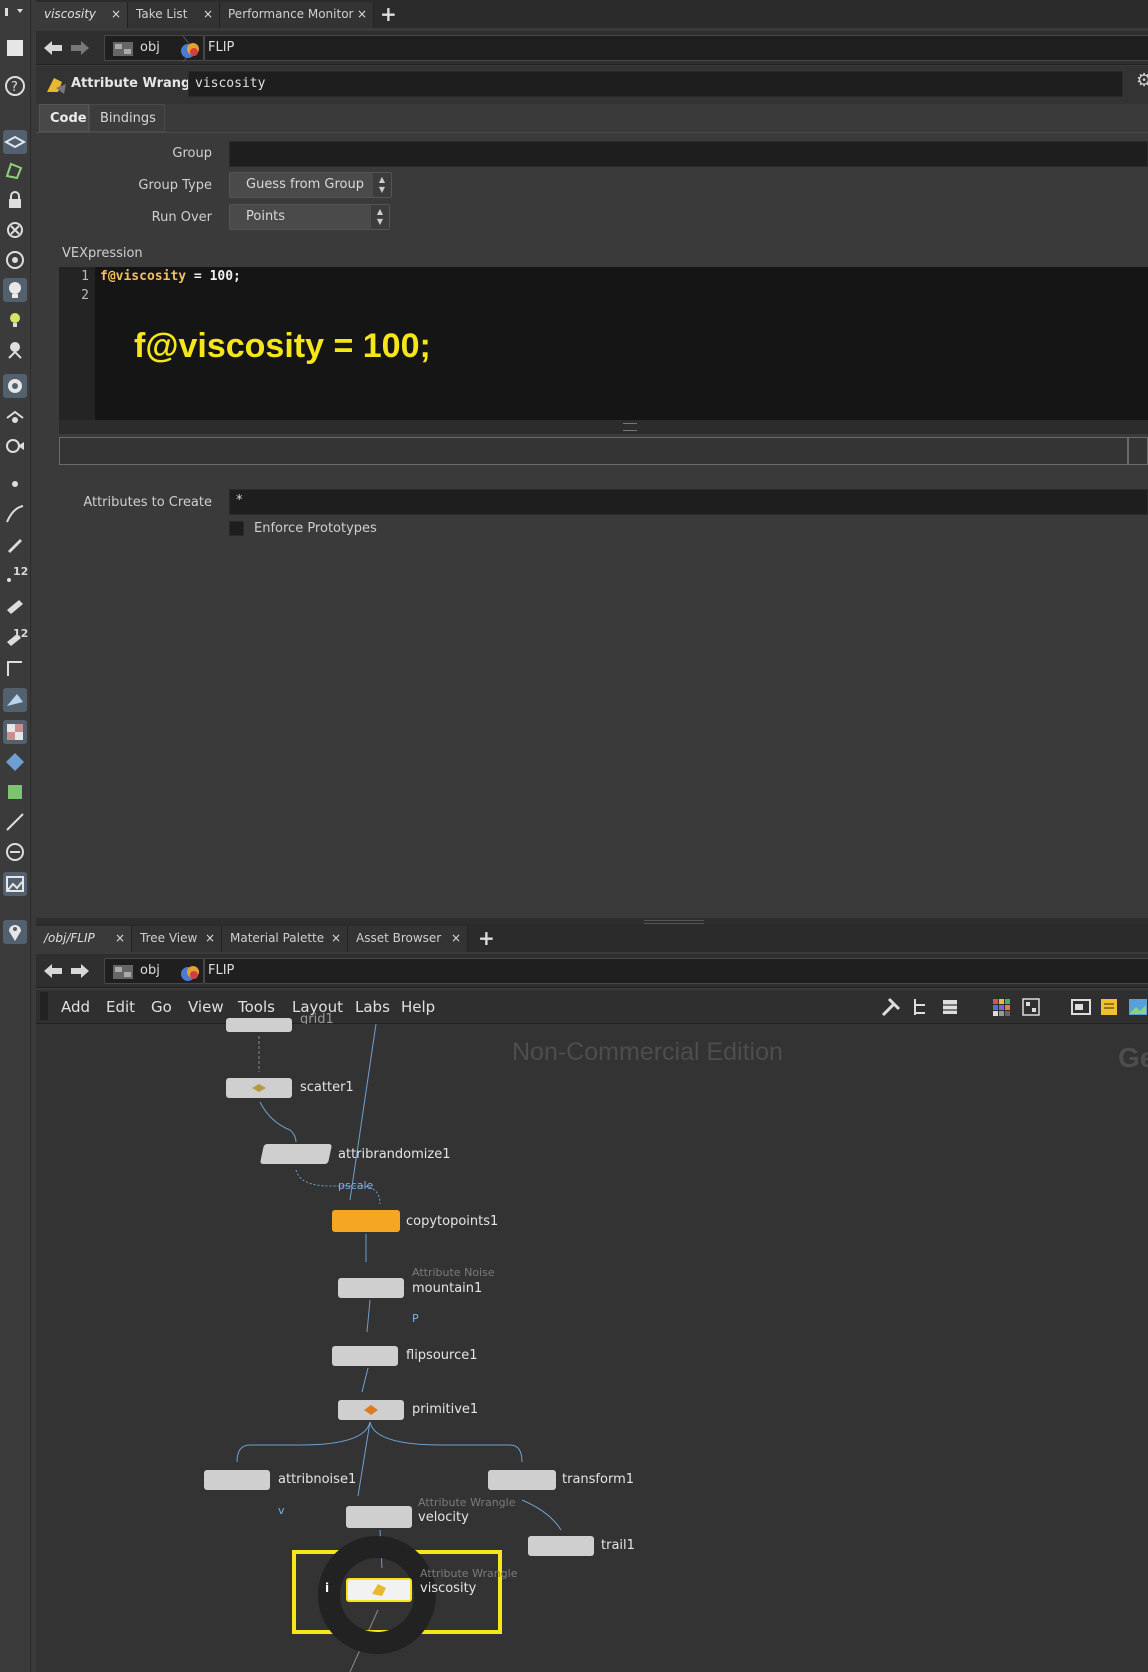  Describe the element at coordinates (467, 1502) in the screenshot. I see `velocity-node-type: Attribute Wrangle` at that location.